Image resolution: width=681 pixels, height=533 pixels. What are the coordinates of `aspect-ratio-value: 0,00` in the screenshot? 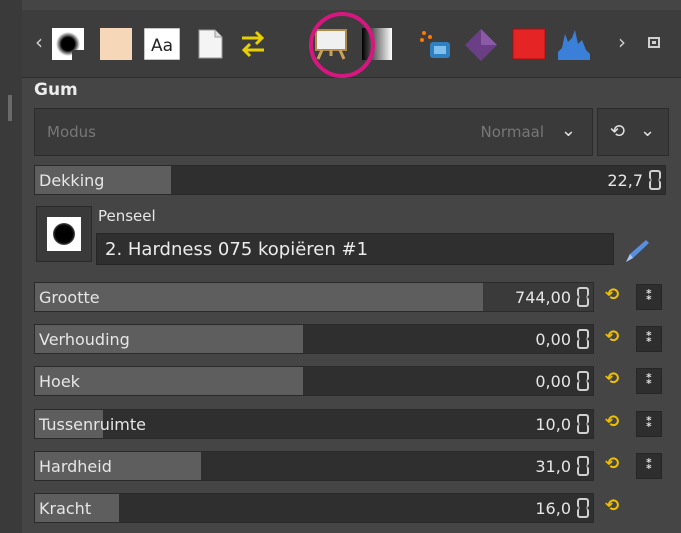 It's located at (553, 339).